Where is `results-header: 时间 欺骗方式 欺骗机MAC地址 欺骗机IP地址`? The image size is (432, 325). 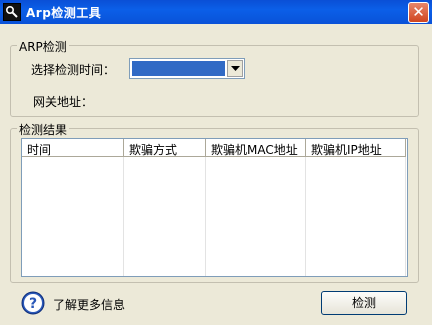
results-header: 时间 欺骗方式 欺骗机MAC地址 欺骗机IP地址 is located at coordinates (214, 148).